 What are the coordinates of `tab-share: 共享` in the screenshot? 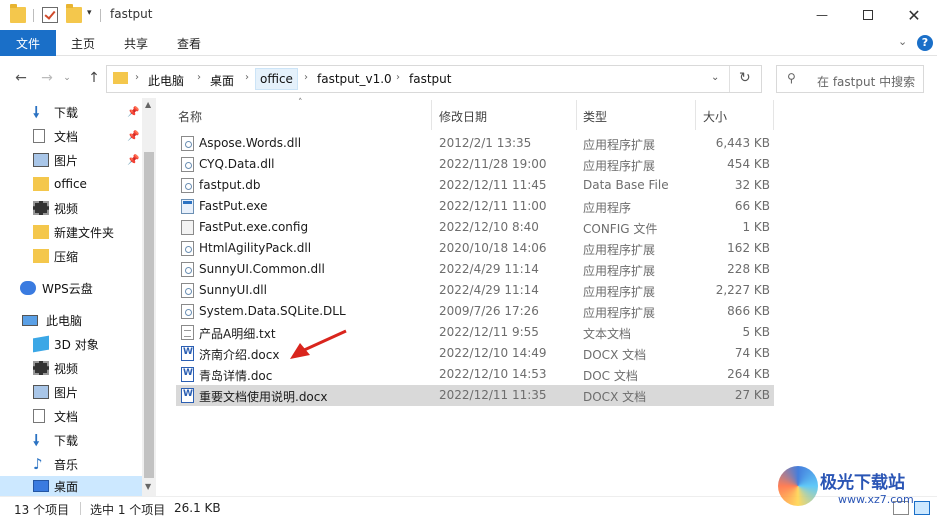 It's located at (136, 43).